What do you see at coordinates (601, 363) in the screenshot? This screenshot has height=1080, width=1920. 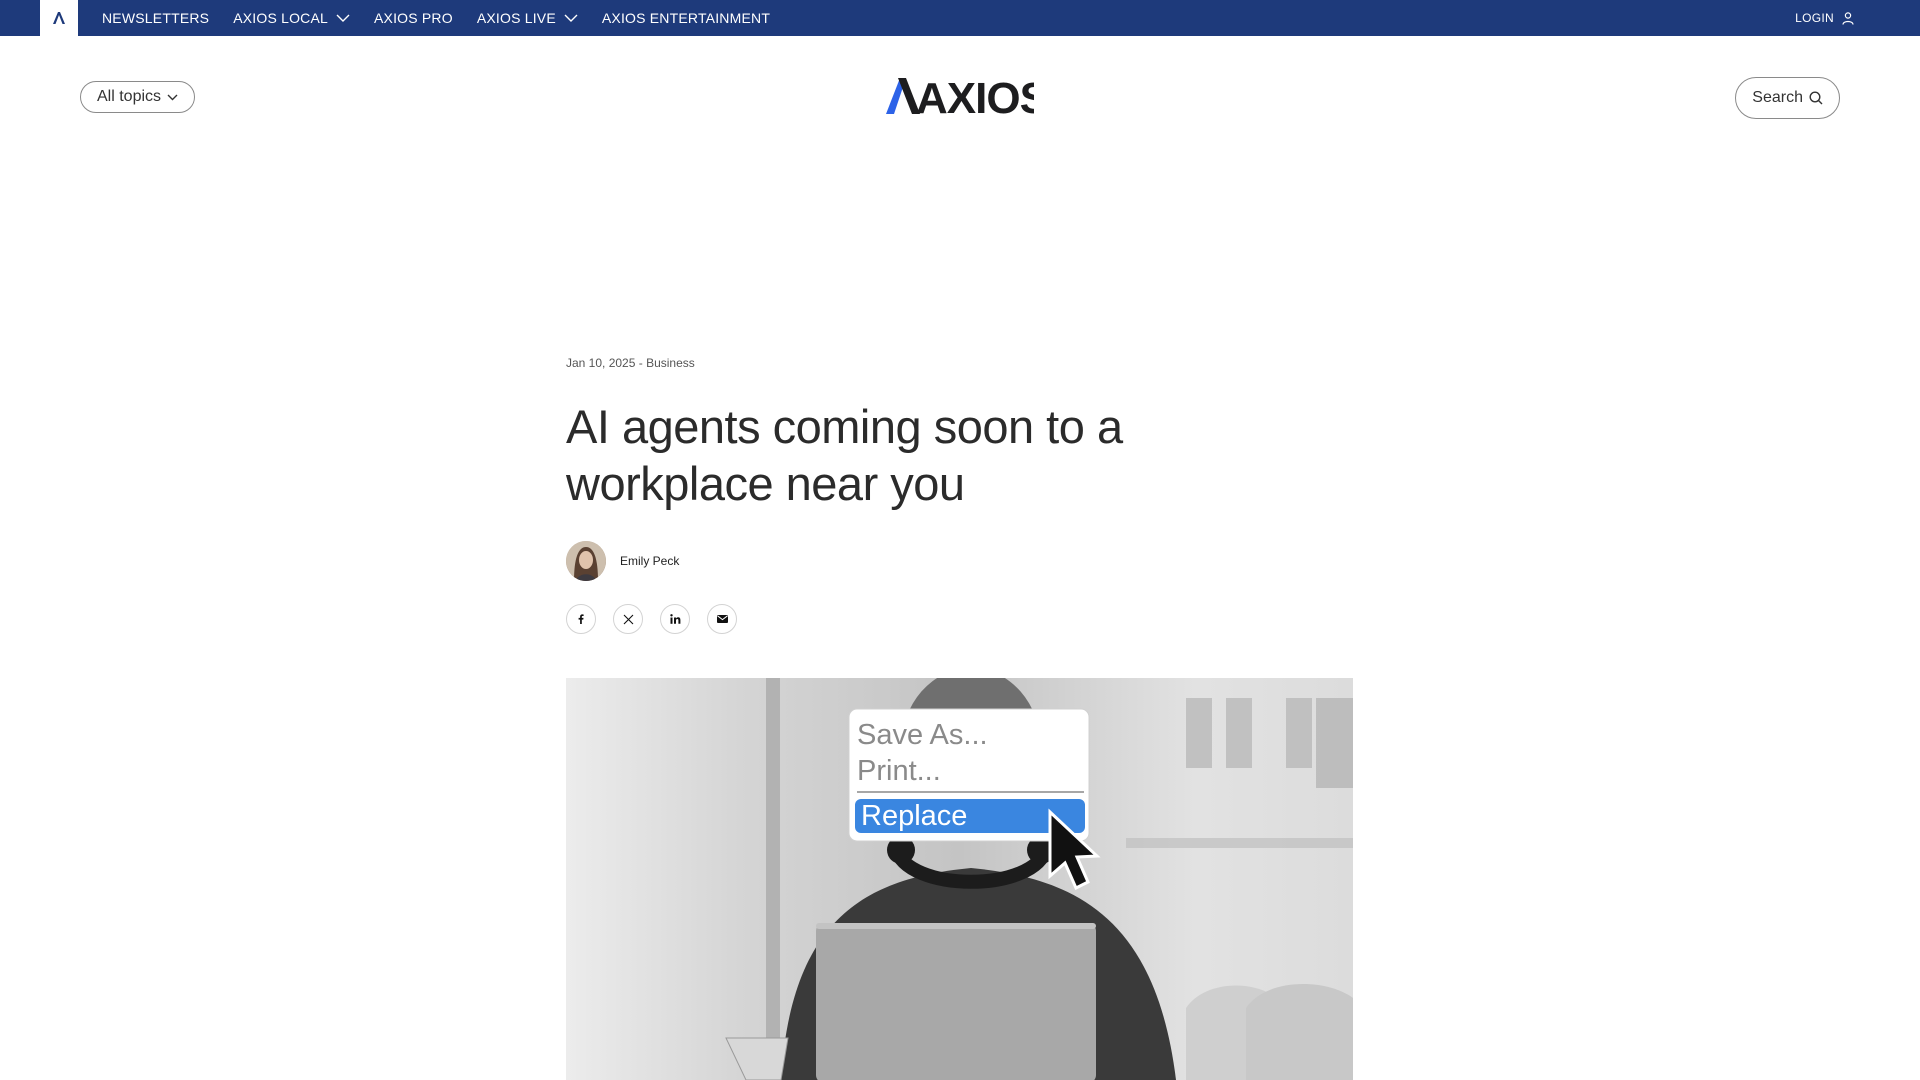 I see `article-date: Jan 10, 2025` at bounding box center [601, 363].